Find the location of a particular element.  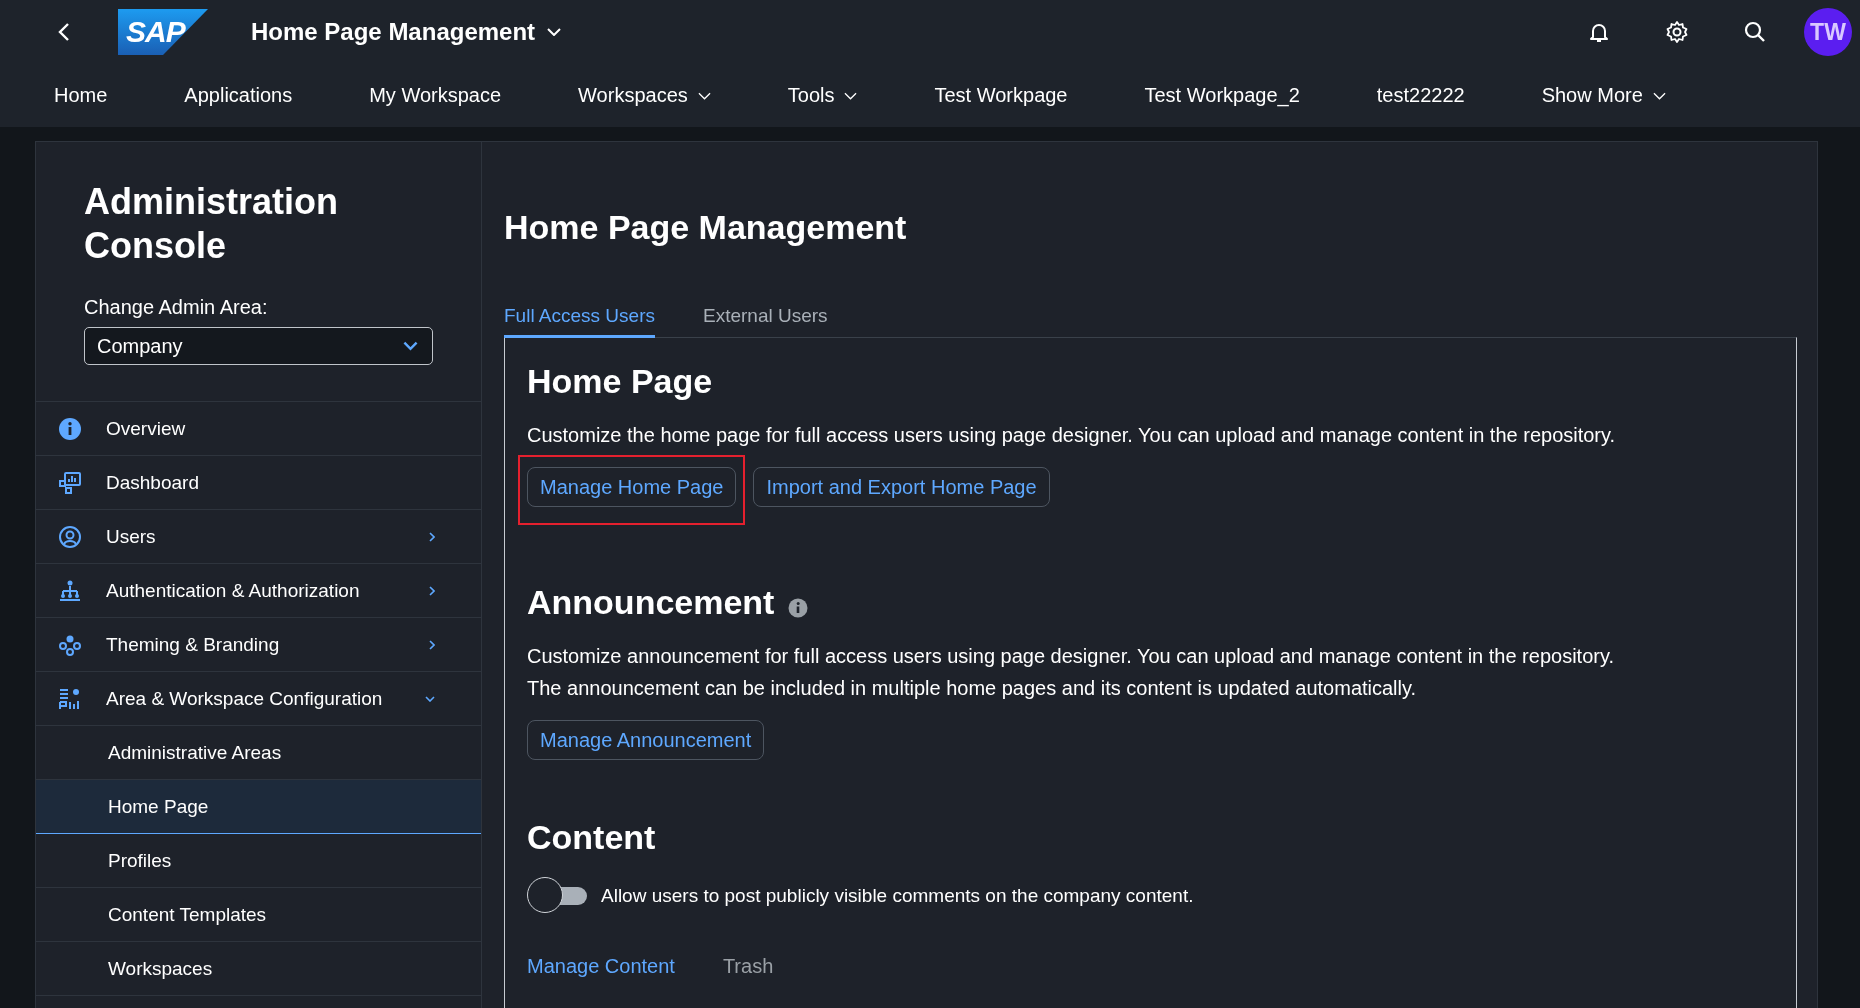

description-text: The announcement can be included in multiple home pages and its content is updated automatically. is located at coordinates (972, 688).